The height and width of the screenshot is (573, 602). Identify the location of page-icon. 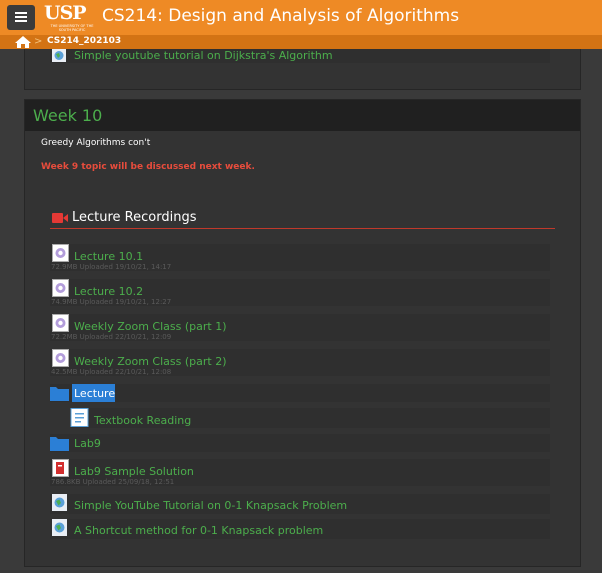
(79, 417).